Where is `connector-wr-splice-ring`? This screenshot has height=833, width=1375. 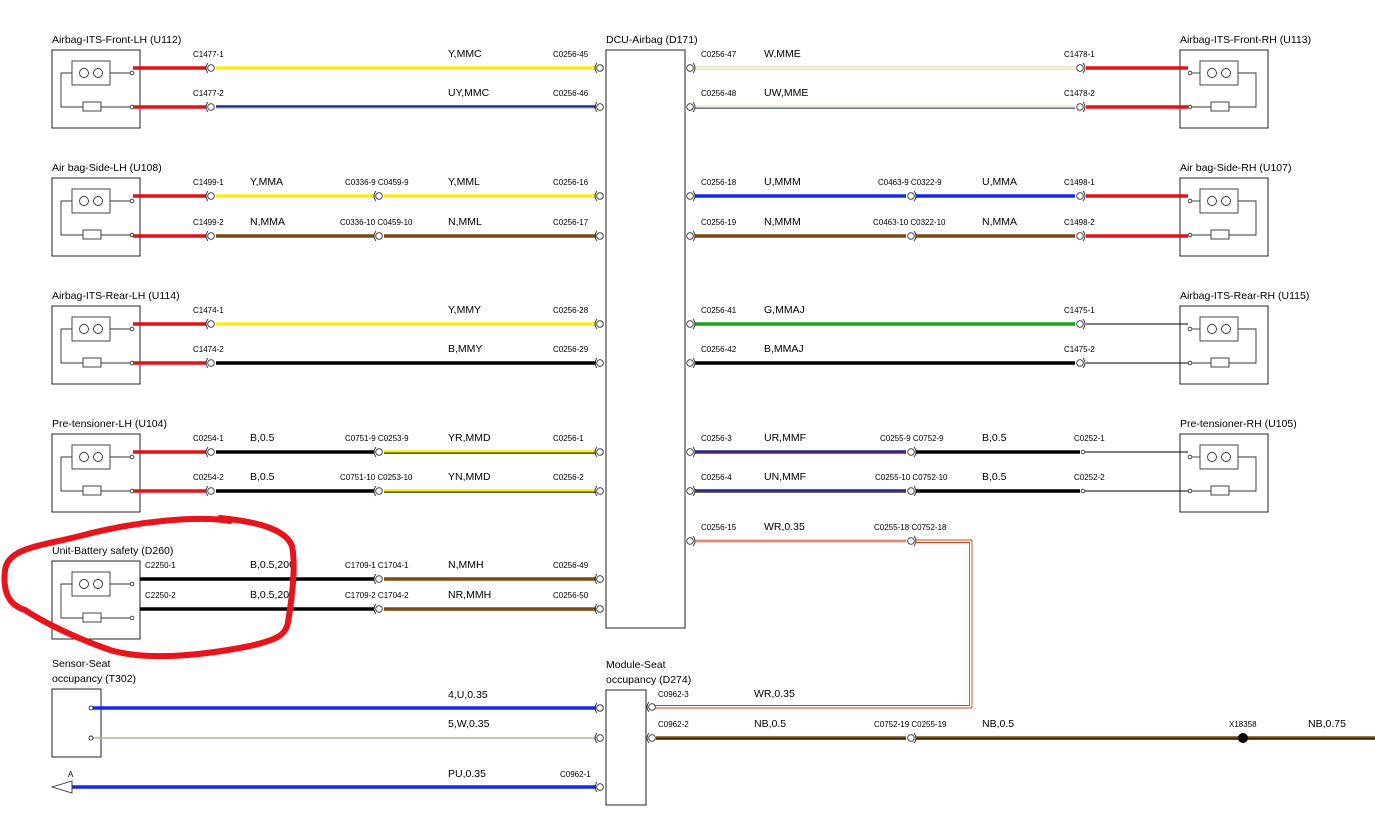
connector-wr-splice-ring is located at coordinates (911, 541).